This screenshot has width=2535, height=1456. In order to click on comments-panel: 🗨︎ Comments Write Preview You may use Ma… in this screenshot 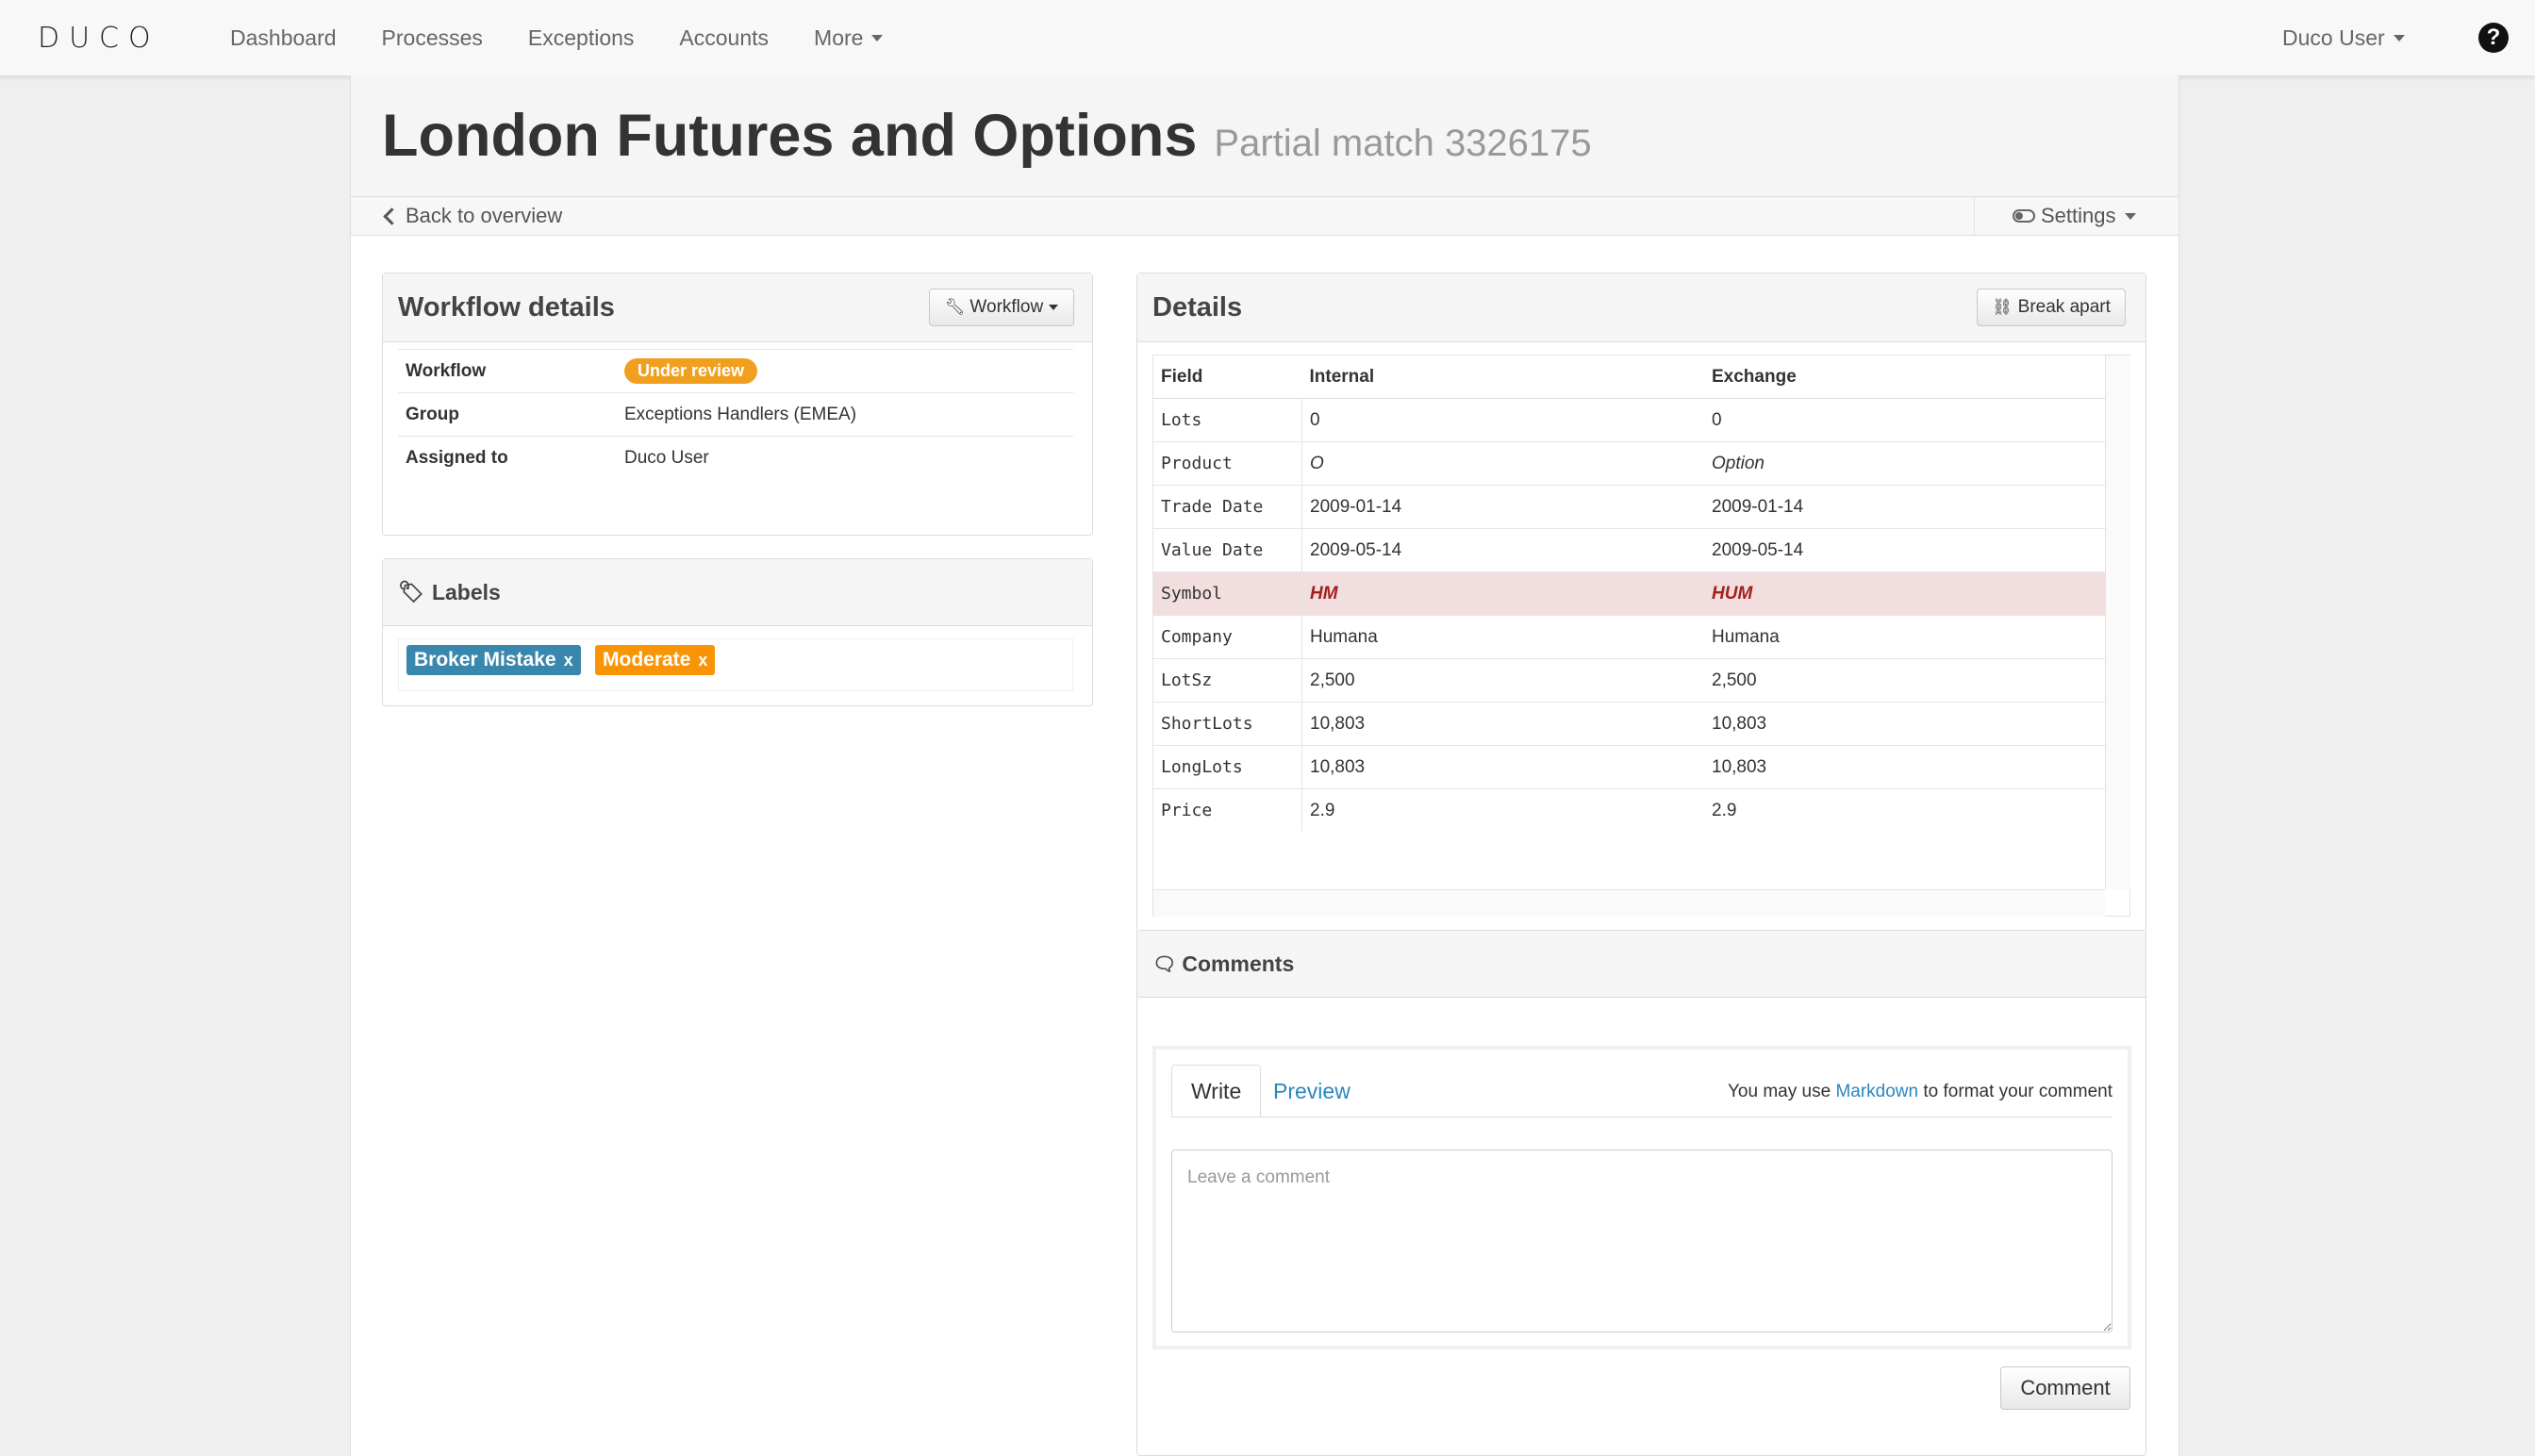, I will do `click(1641, 1193)`.